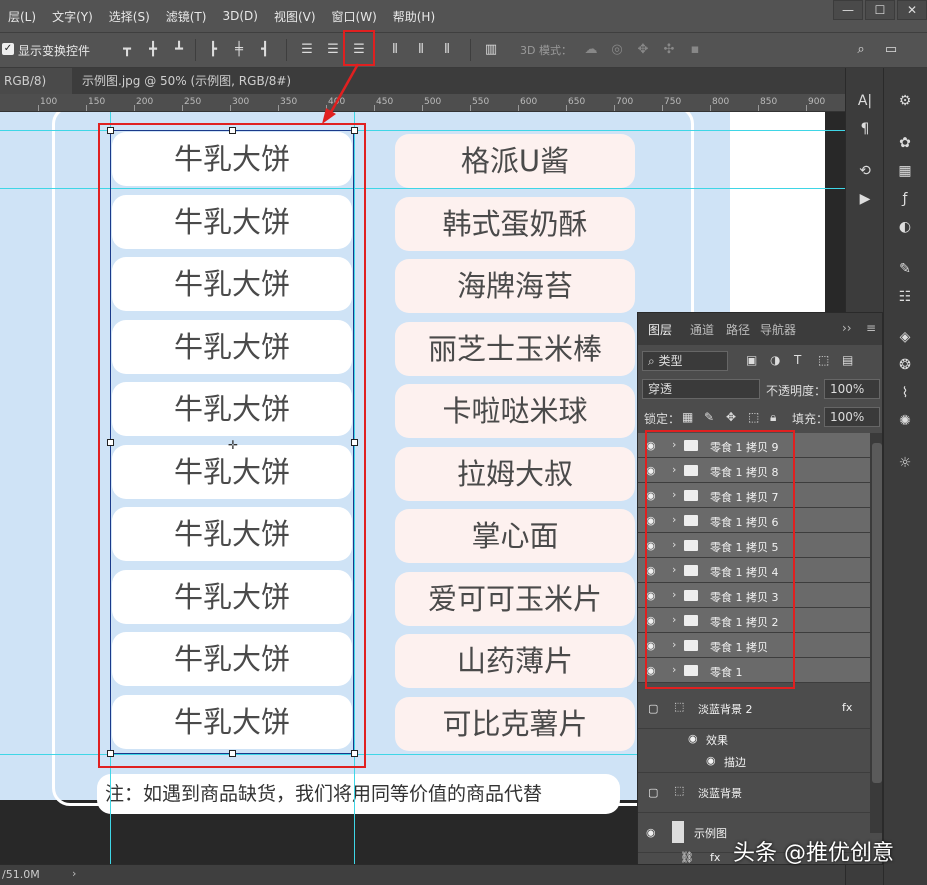 This screenshot has height=885, width=927. I want to click on window-controls: — ☐ ✕, so click(879, 11).